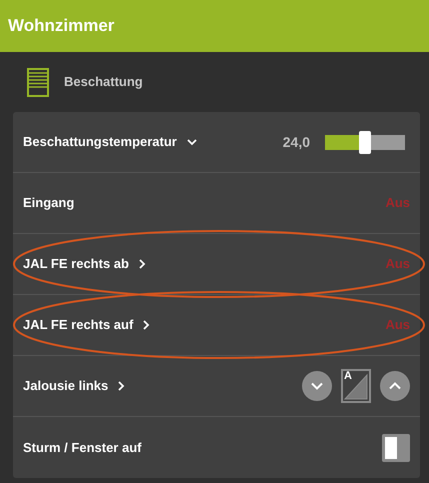 The height and width of the screenshot is (483, 429). What do you see at coordinates (65, 386) in the screenshot?
I see `row-label: Jalousie links` at bounding box center [65, 386].